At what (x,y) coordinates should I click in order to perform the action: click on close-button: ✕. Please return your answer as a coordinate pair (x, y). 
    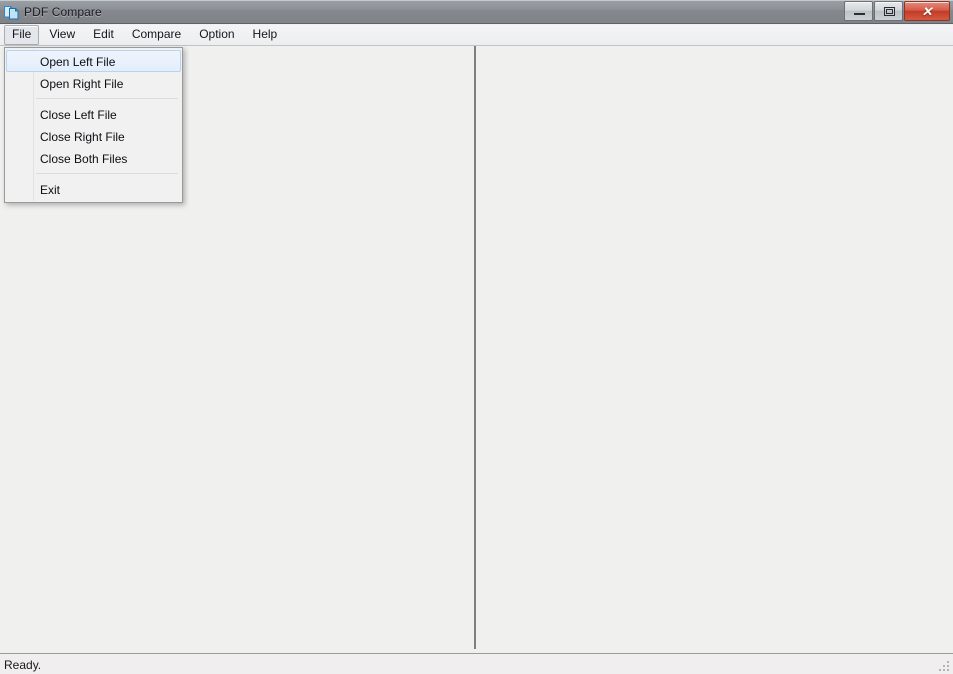
    Looking at the image, I should click on (927, 11).